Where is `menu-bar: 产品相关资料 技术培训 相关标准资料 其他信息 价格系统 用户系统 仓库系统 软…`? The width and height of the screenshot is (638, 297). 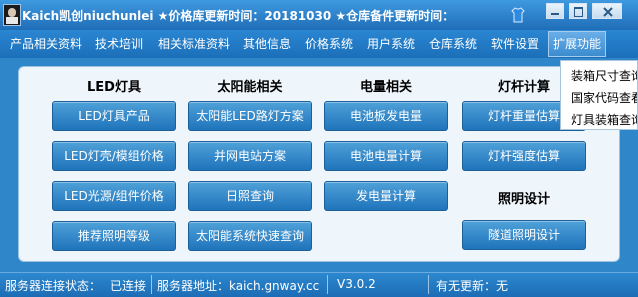 menu-bar: 产品相关资料 技术培训 相关标准资料 其他信息 价格系统 用户系统 仓库系统 软… is located at coordinates (319, 44).